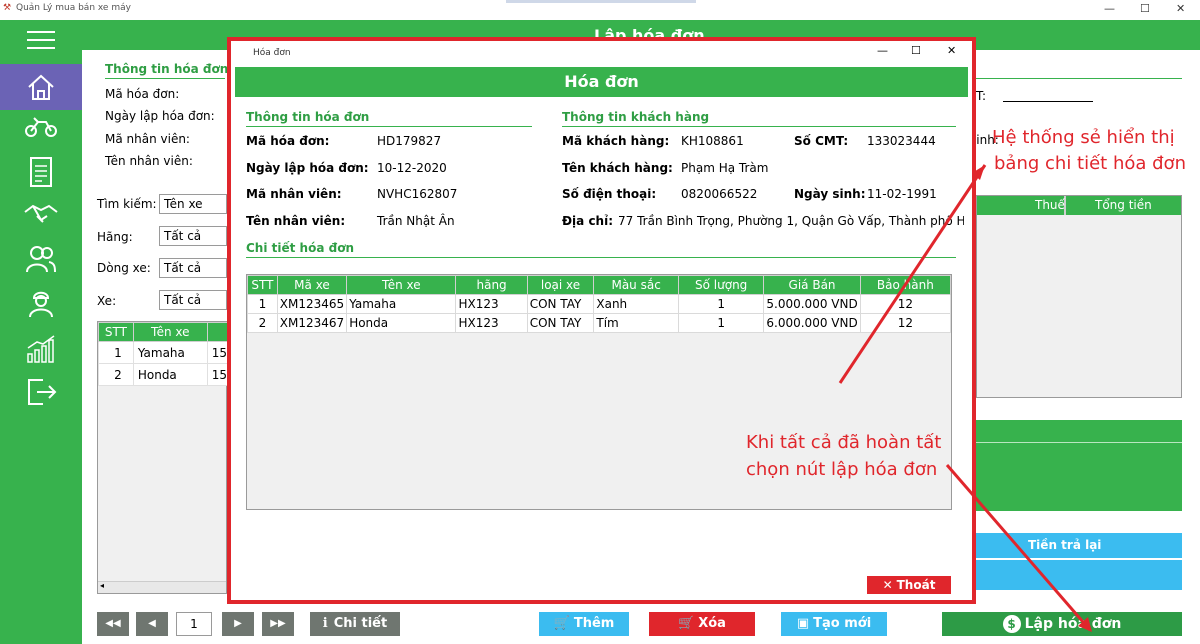 The width and height of the screenshot is (1200, 644). I want to click on annotation-top-line-2: bảng chi tiết hóa đơn, so click(1090, 163).